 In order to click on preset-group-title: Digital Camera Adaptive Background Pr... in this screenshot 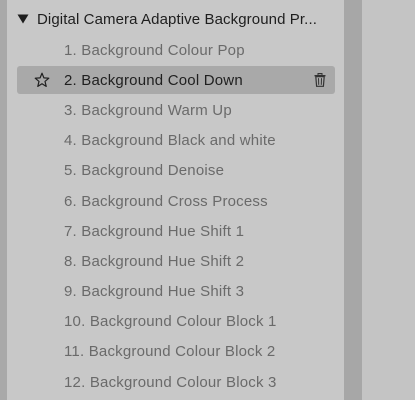, I will do `click(177, 19)`.